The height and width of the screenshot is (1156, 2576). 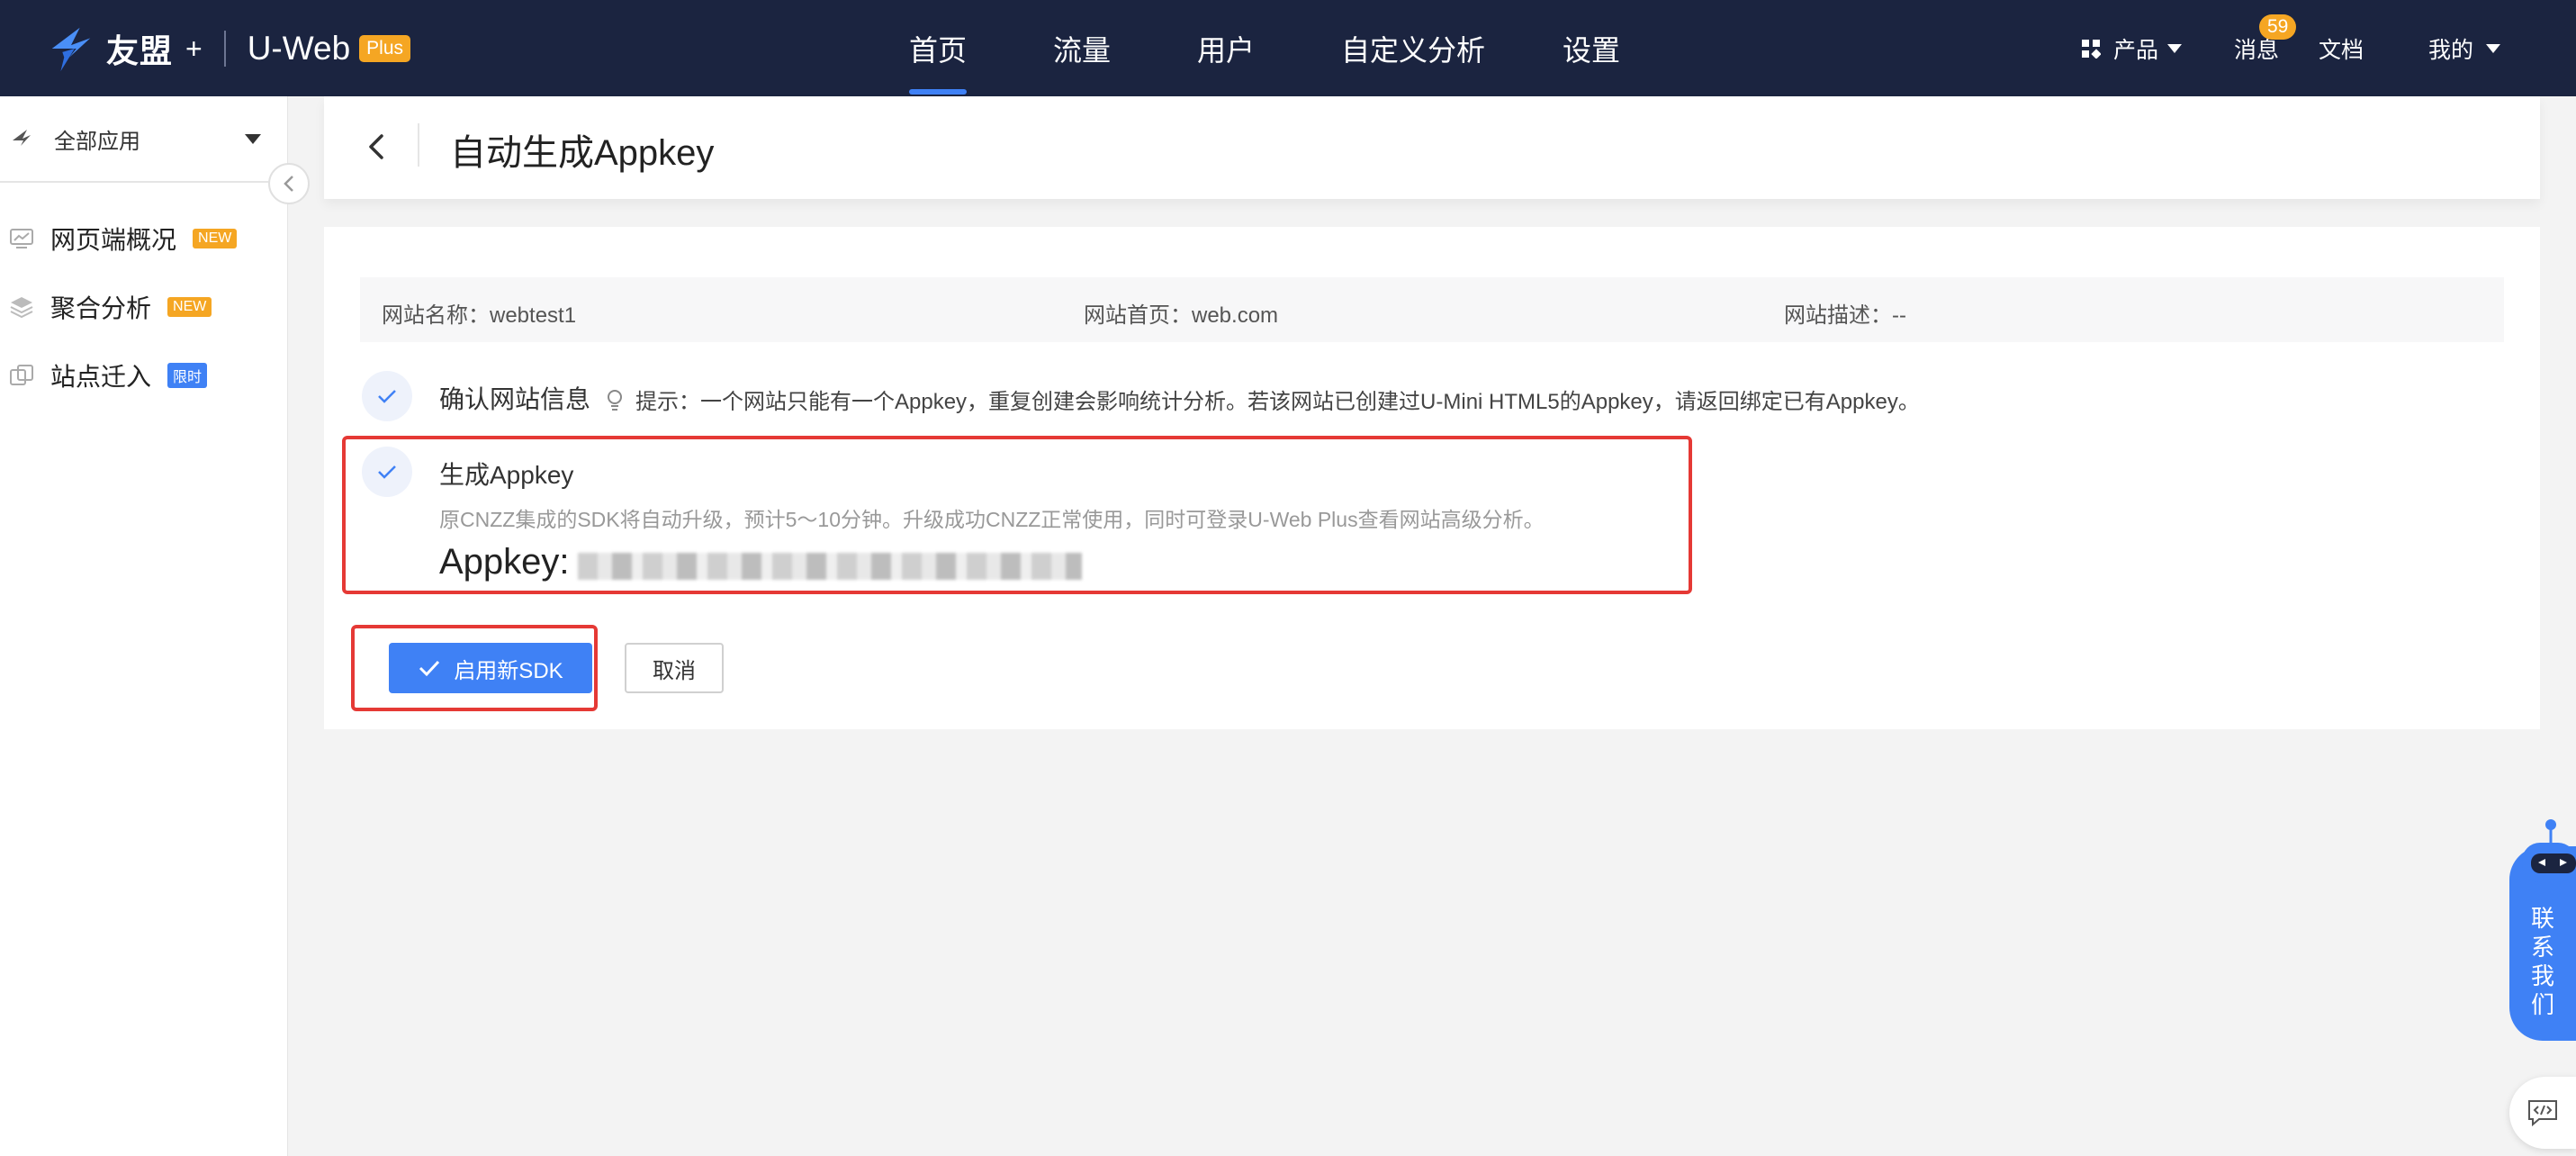 What do you see at coordinates (1082, 48) in the screenshot?
I see `nav-traffic: 流量` at bounding box center [1082, 48].